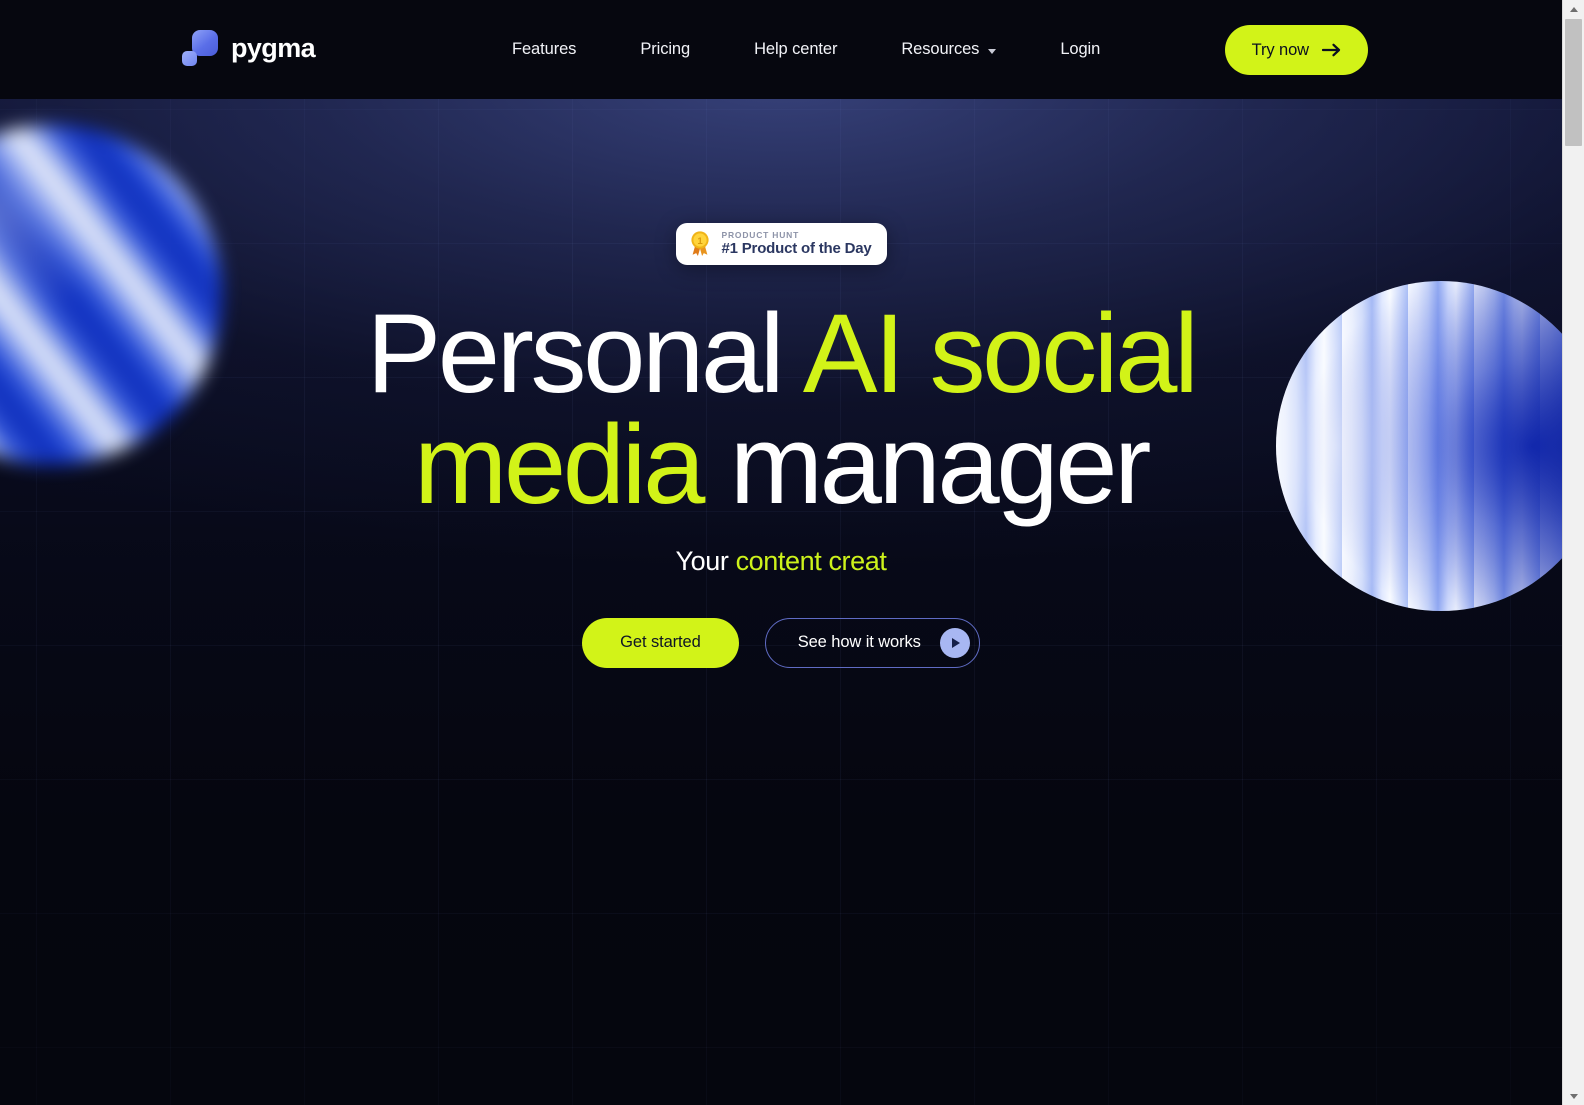 The height and width of the screenshot is (1105, 1584). I want to click on headline-part-2: AI social, so click(1000, 353).